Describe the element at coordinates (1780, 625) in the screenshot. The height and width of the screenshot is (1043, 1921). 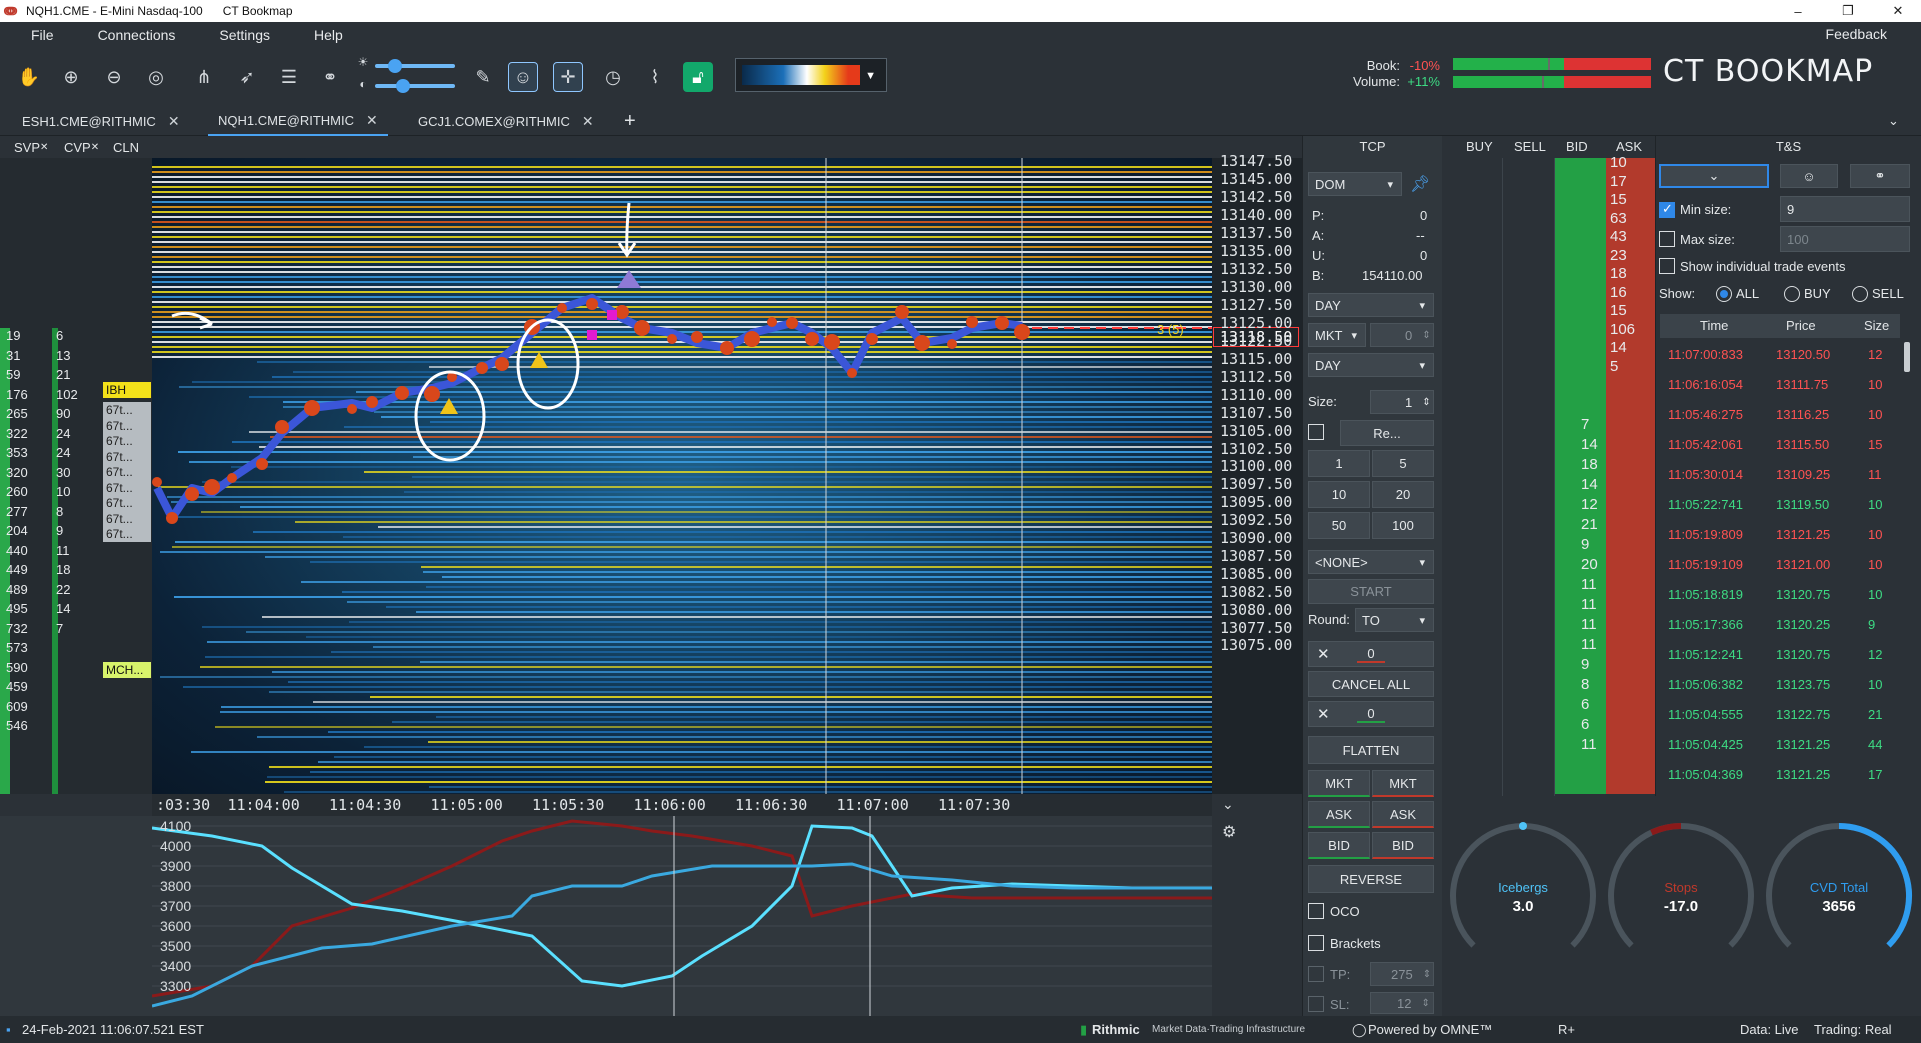
I see `ts-row: 11:05:17:366 13120.25 9` at that location.